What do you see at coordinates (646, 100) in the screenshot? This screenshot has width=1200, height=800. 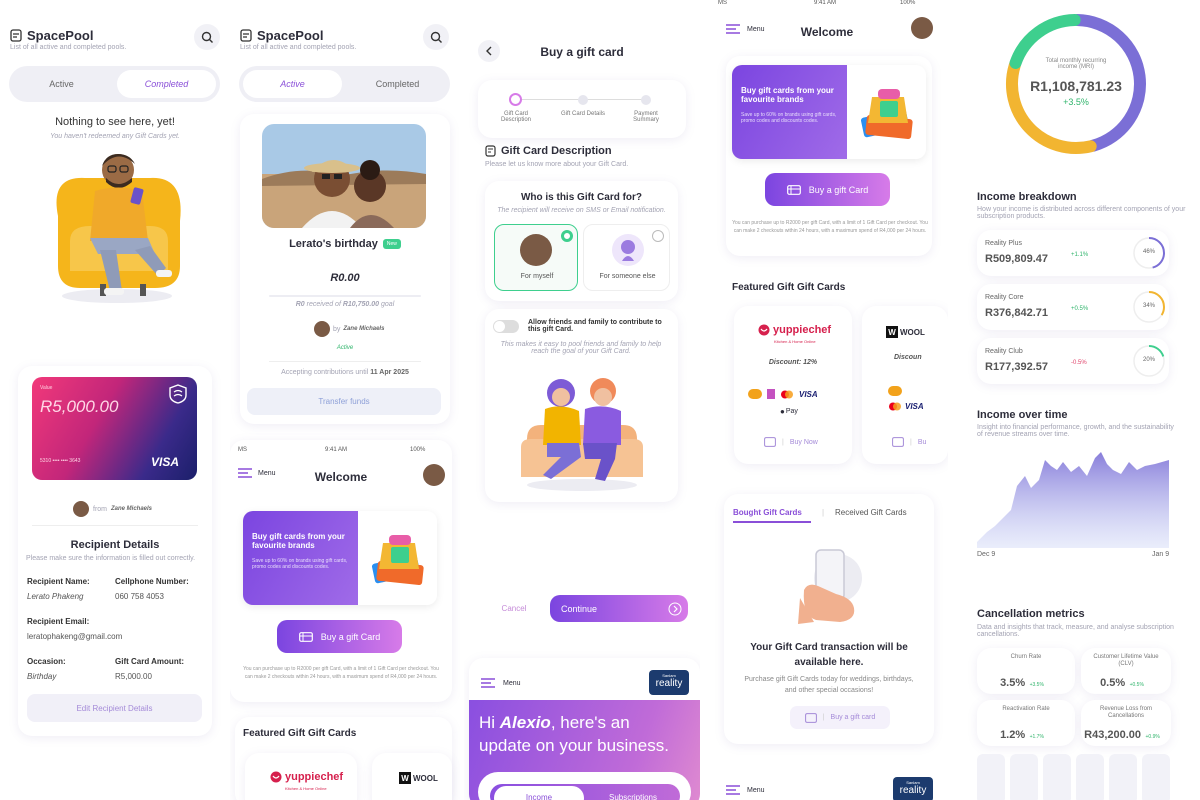 I see `step-3-dot` at bounding box center [646, 100].